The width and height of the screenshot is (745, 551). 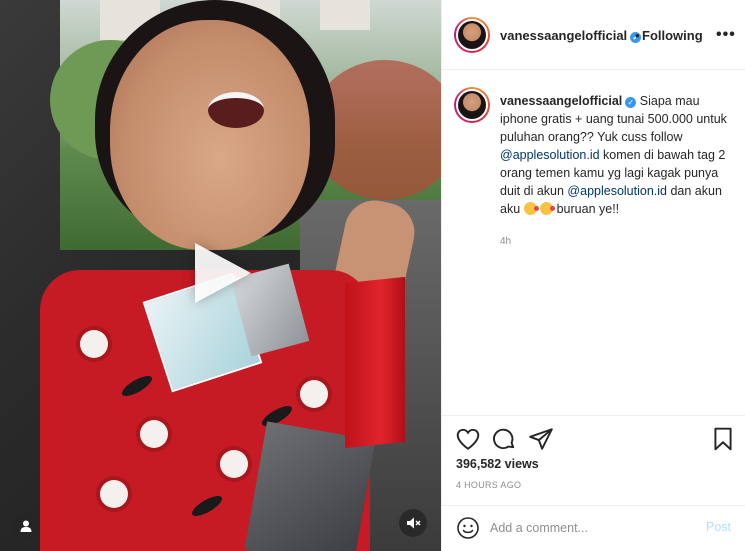 What do you see at coordinates (468, 439) in the screenshot?
I see `heart-icon` at bounding box center [468, 439].